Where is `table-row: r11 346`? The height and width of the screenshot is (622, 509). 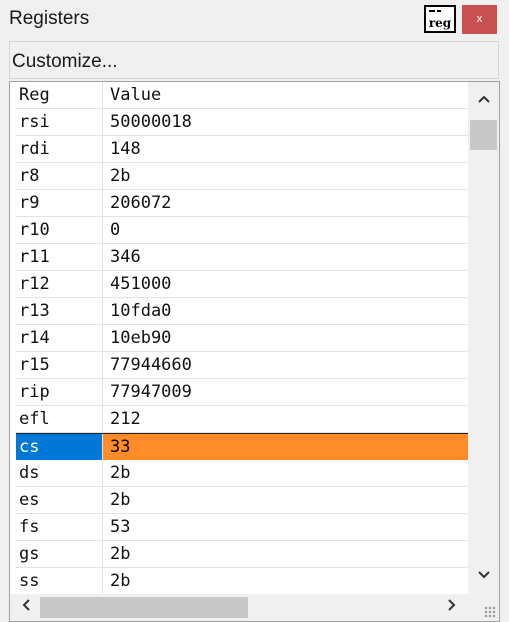
table-row: r11 346 is located at coordinates (242, 257).